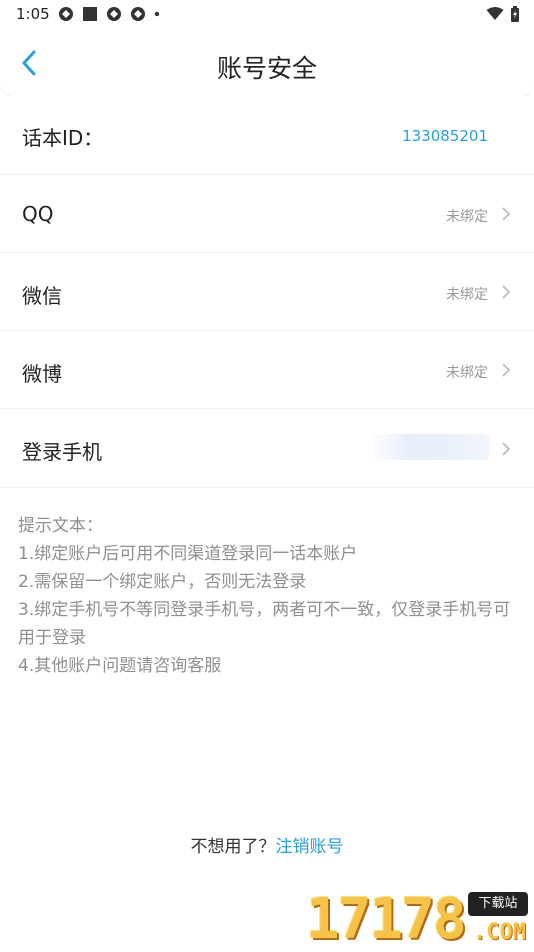 This screenshot has height=952, width=534. Describe the element at coordinates (268, 582) in the screenshot. I see `tip-line: 2.需保留一个绑定账户，否则无法登录` at that location.